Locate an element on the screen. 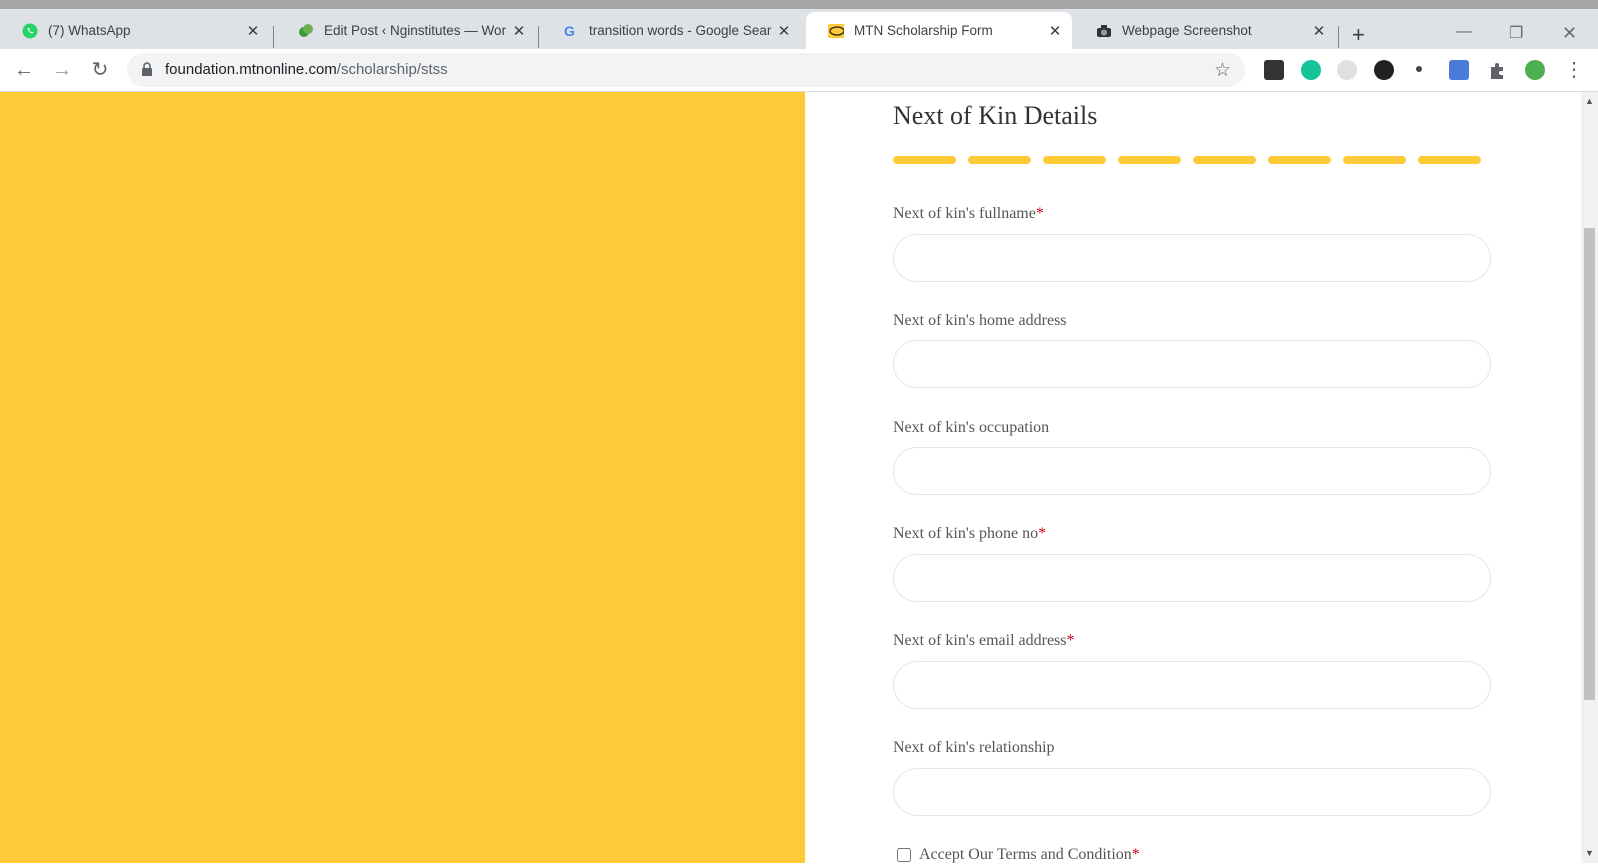  url-domain: foundation.mtnonline.com is located at coordinates (251, 69).